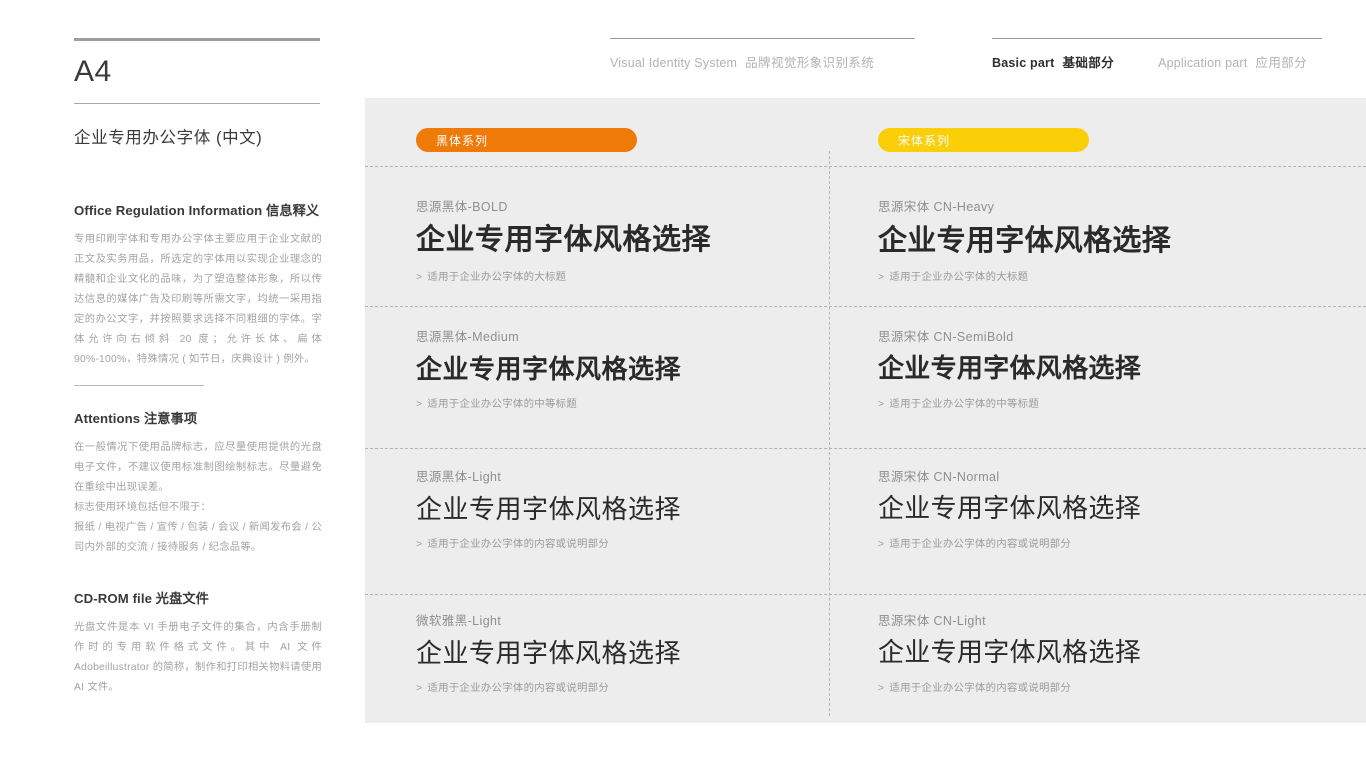 The image size is (1366, 768). What do you see at coordinates (810, 63) in the screenshot?
I see `header-item-label-cn: 品牌视觉形象识别系统` at bounding box center [810, 63].